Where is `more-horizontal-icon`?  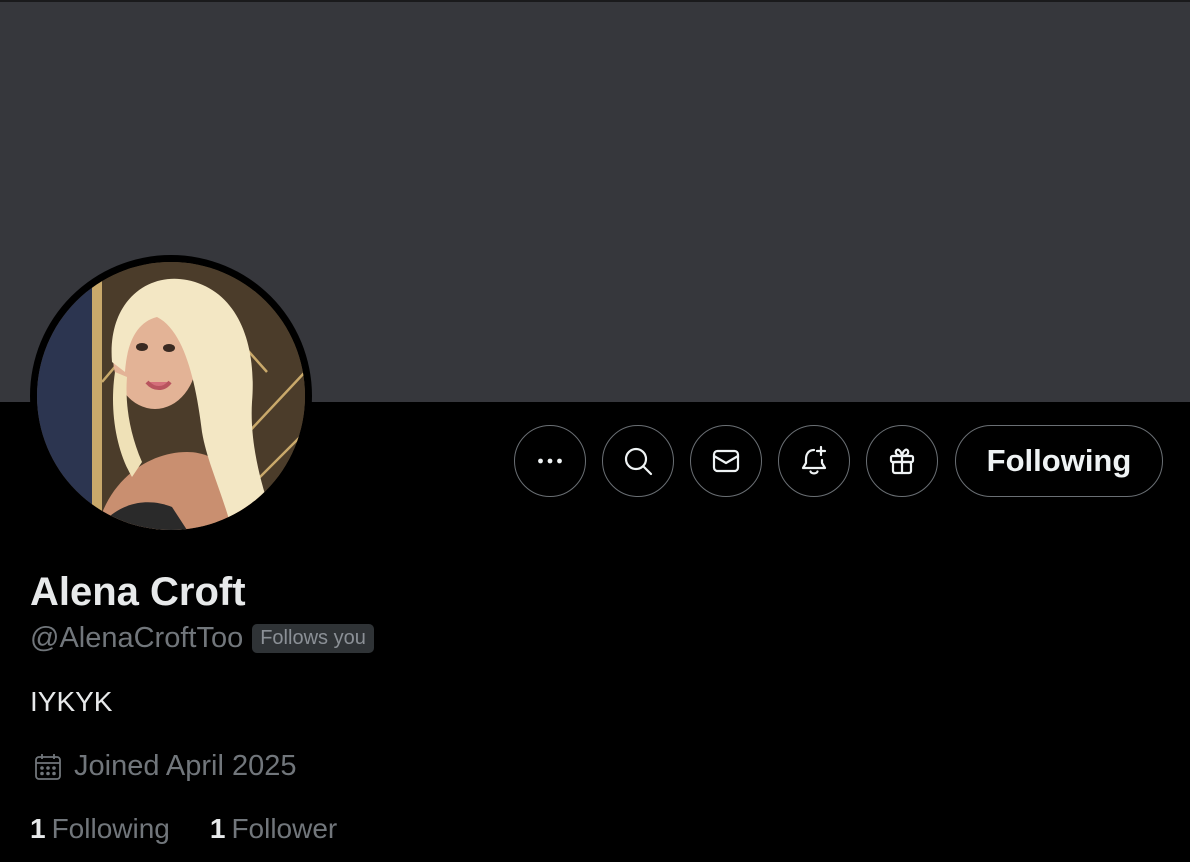 more-horizontal-icon is located at coordinates (550, 461).